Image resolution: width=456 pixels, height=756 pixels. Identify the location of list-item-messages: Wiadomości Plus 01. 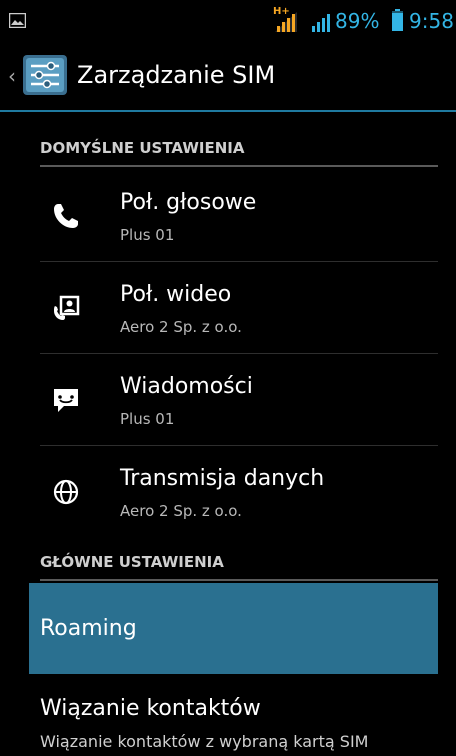
(239, 400).